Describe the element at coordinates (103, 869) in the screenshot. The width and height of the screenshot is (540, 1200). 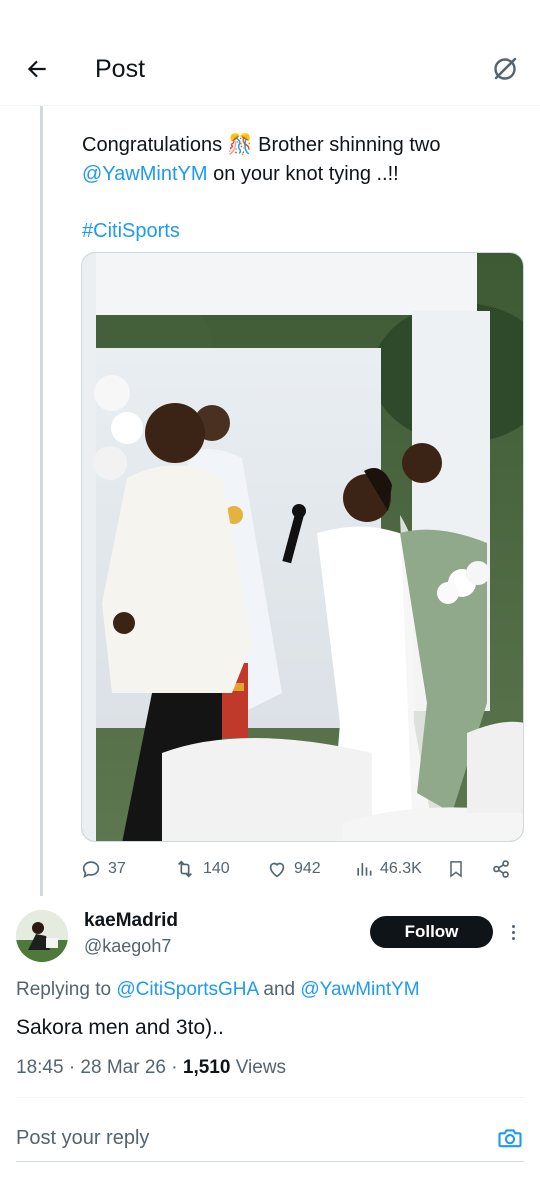
I see `reply-action: 37` at that location.